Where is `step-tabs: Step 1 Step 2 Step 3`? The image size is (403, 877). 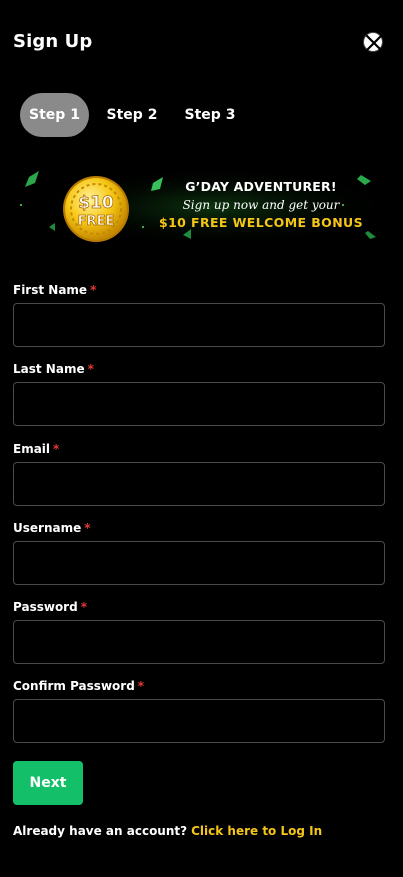 step-tabs: Step 1 Step 2 Step 3 is located at coordinates (210, 115).